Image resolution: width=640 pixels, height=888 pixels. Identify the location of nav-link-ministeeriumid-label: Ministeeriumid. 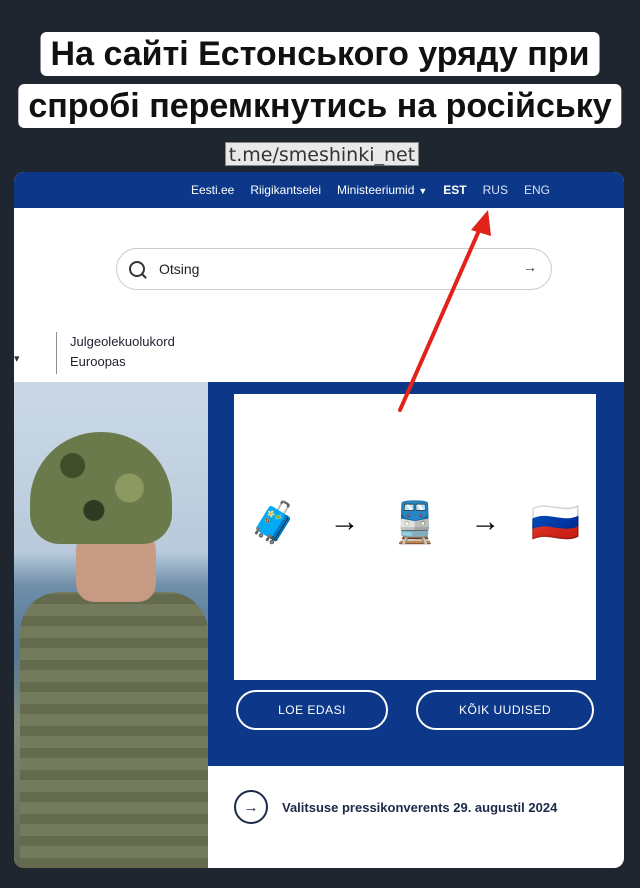
(376, 190).